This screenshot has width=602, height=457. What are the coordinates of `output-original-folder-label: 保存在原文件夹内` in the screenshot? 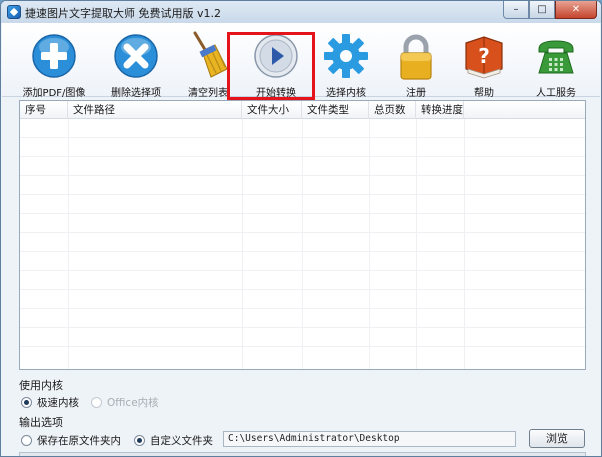 It's located at (79, 441).